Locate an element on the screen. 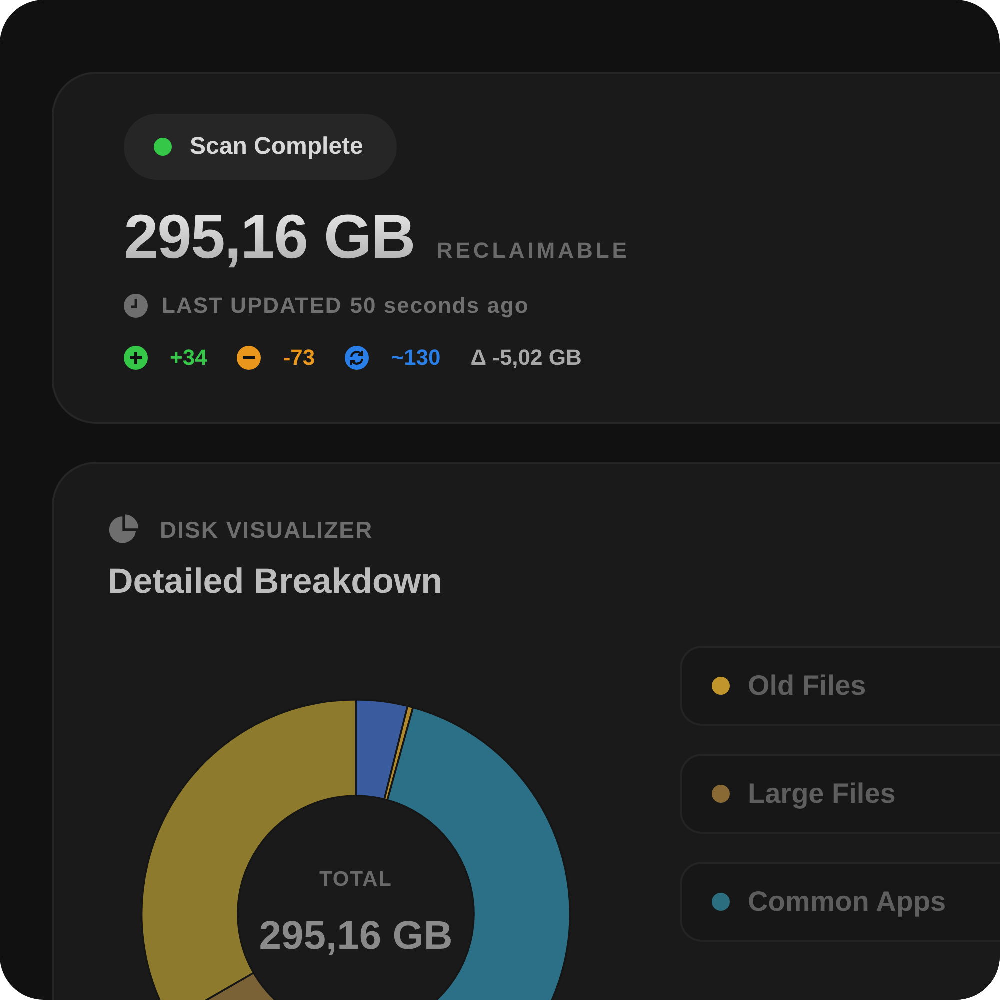 This screenshot has width=1000, height=1000. total-value: 295,16 GB is located at coordinates (356, 936).